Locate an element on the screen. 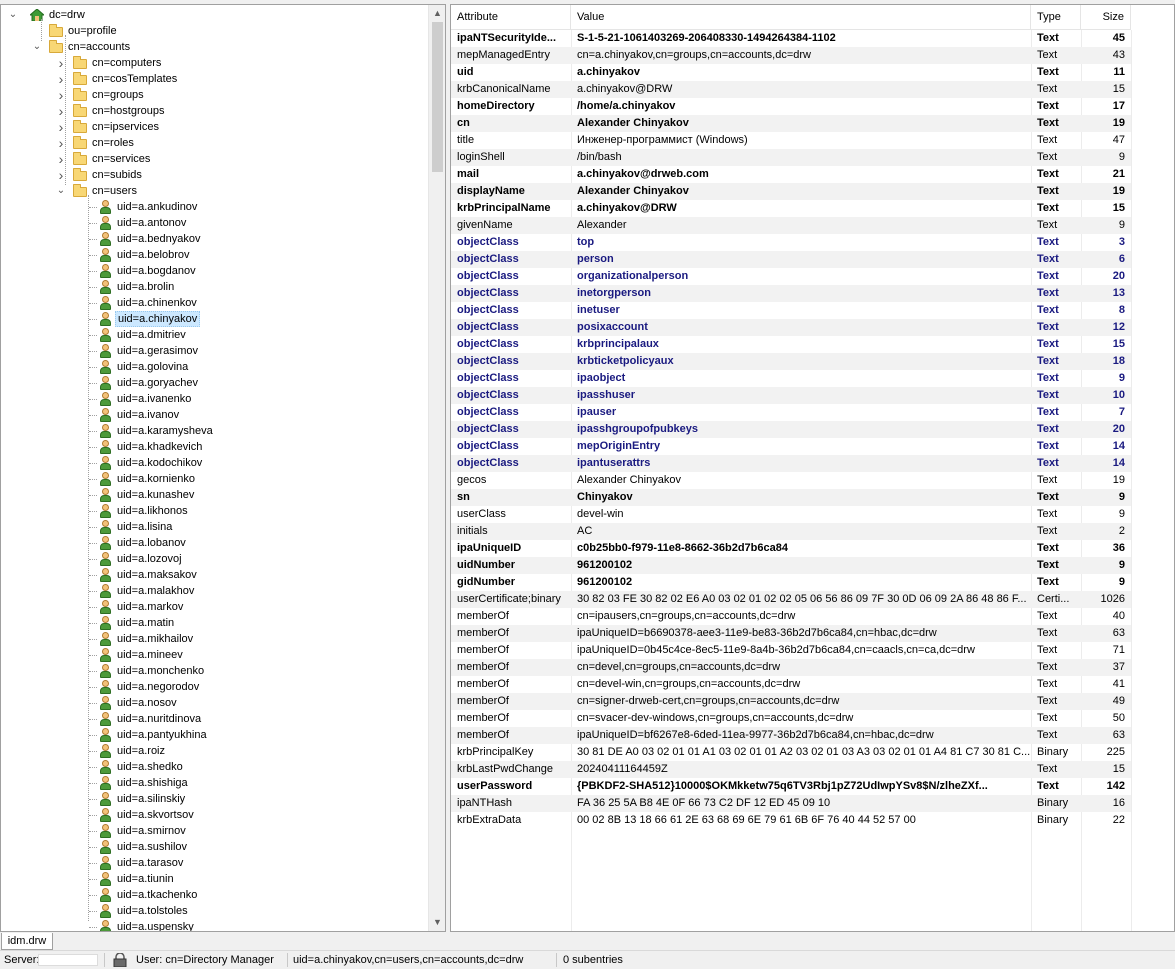  cell-attribute: userClass is located at coordinates (481, 514).